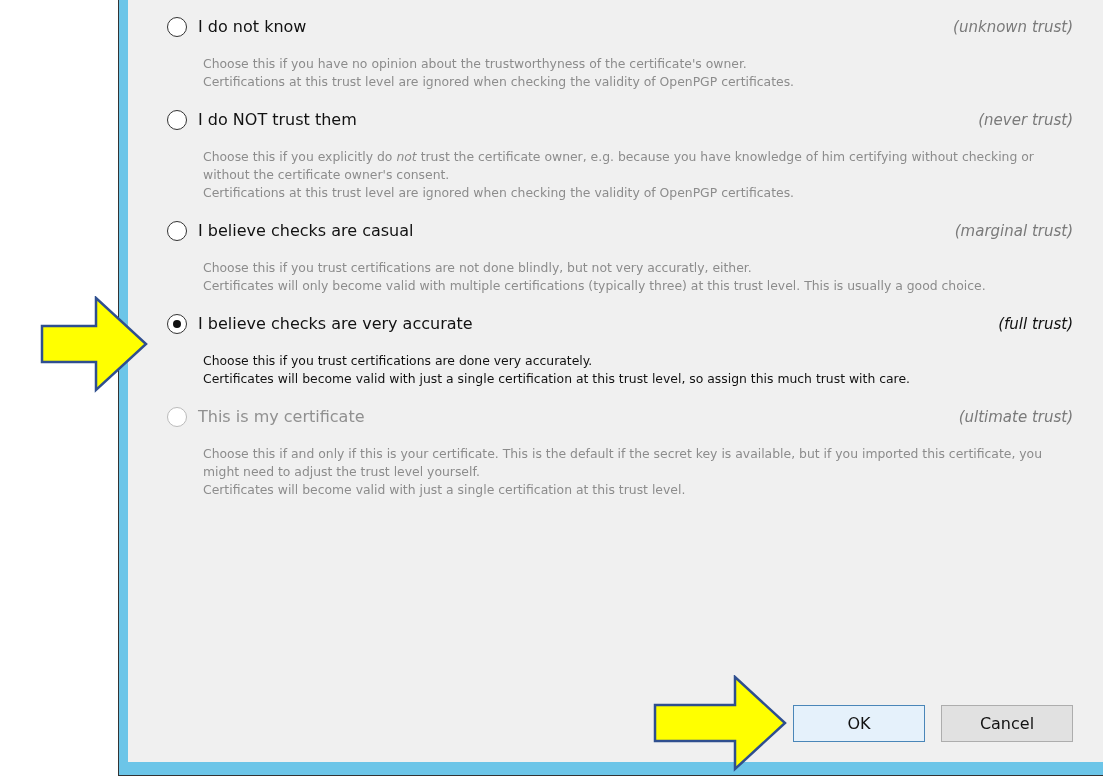 This screenshot has height=776, width=1103. Describe the element at coordinates (1013, 27) in the screenshot. I see `trust-level-label: (unknown trust)` at that location.